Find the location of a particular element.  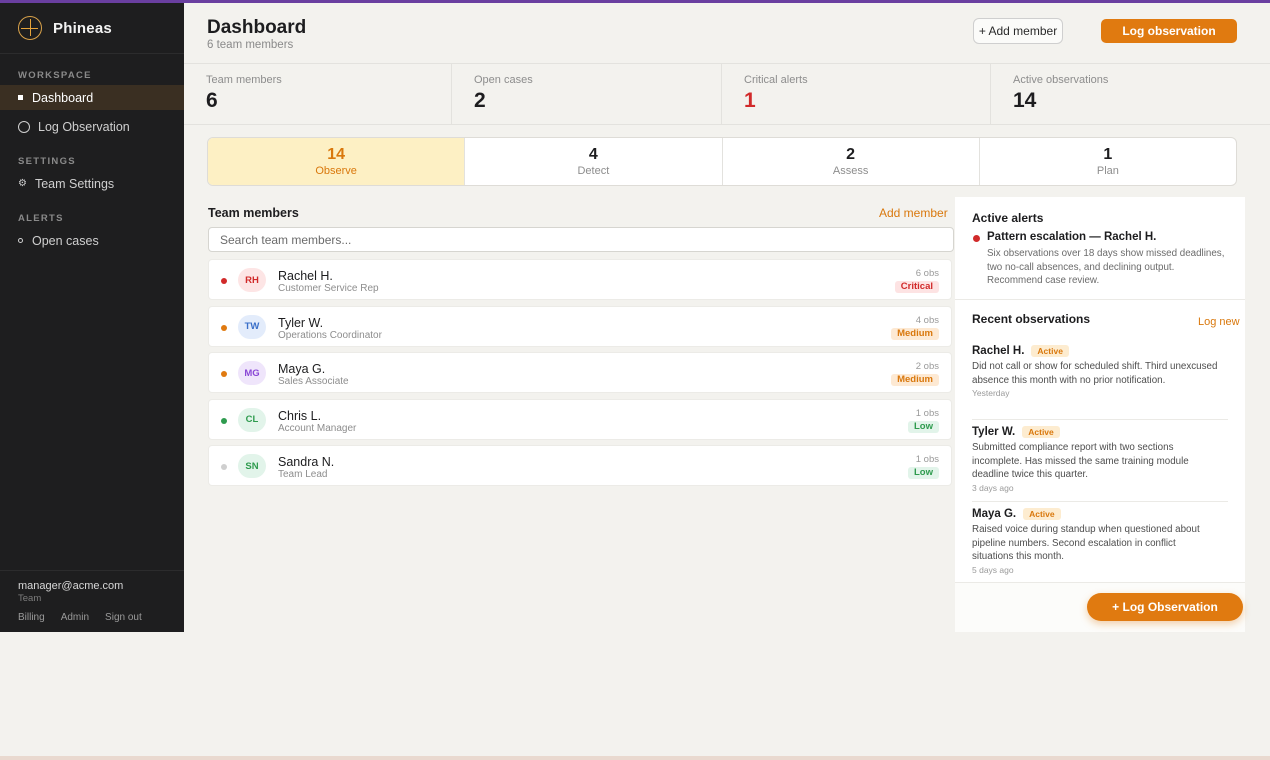

obs-time: 3 days ago is located at coordinates (993, 487).